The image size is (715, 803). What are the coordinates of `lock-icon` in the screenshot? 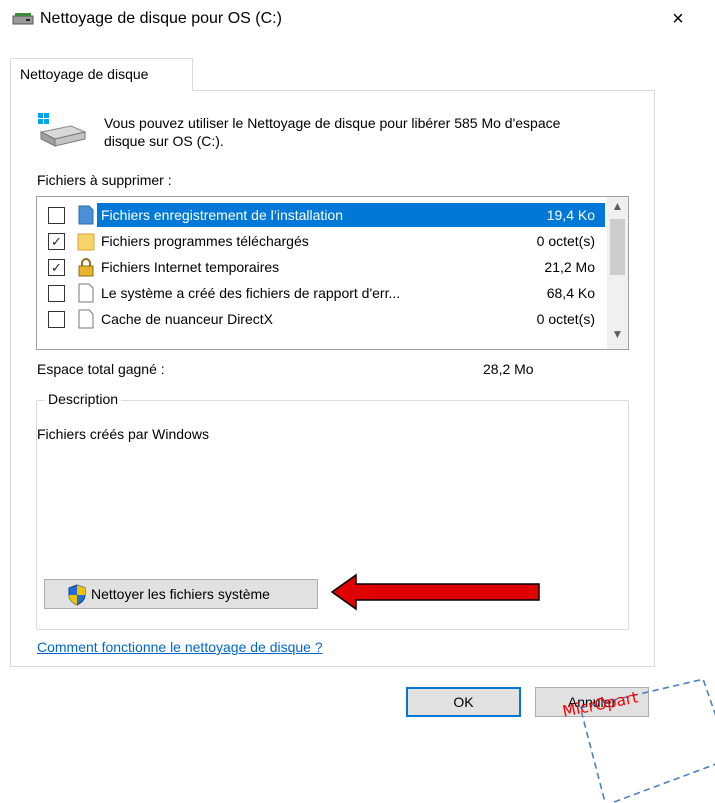 It's located at (86, 267).